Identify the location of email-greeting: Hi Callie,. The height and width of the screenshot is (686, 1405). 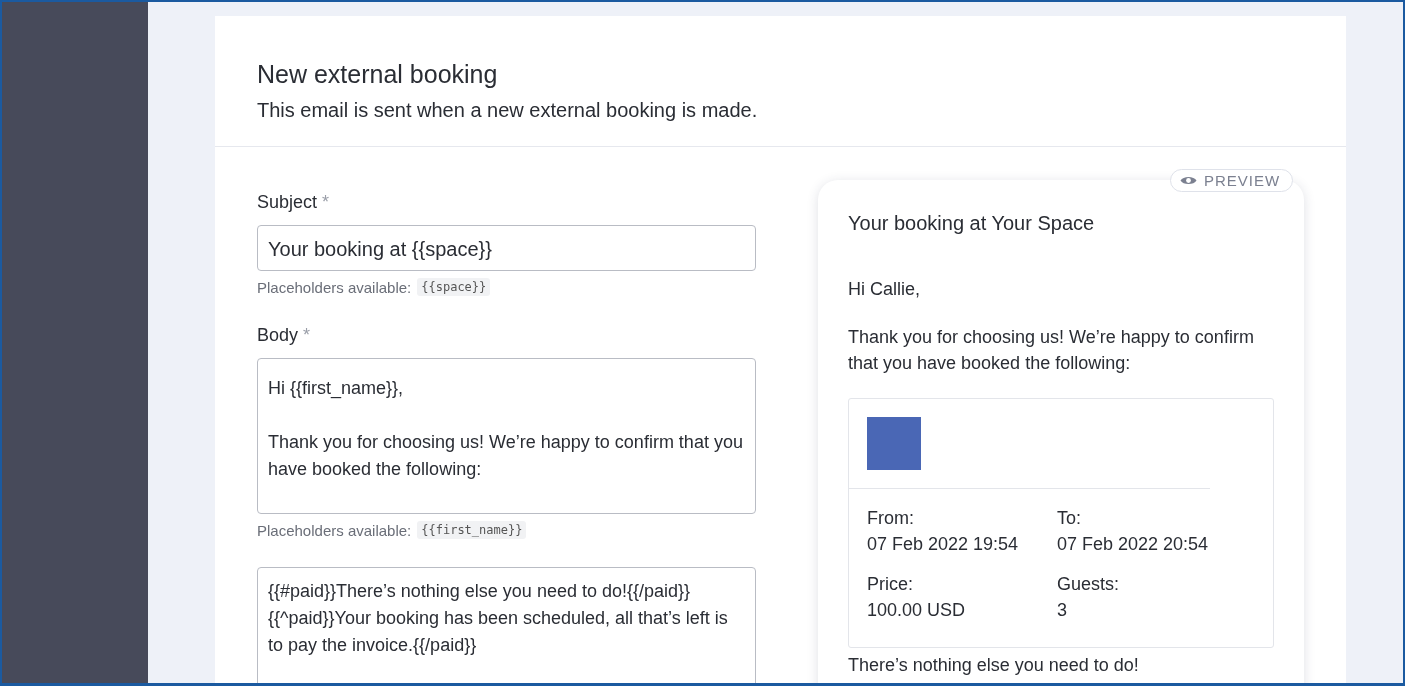
(885, 289).